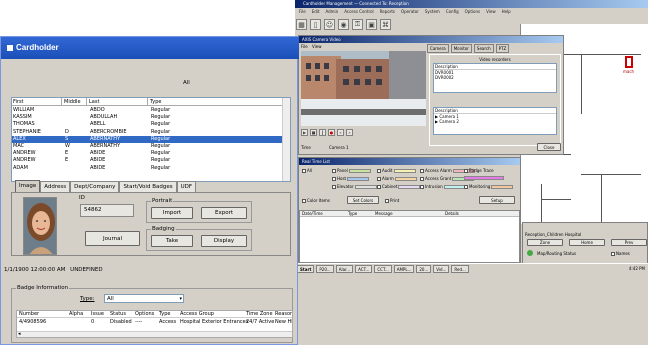 This screenshot has height=345, width=648. Describe the element at coordinates (620, 253) in the screenshot. I see `names-checkbox: Names` at that location.